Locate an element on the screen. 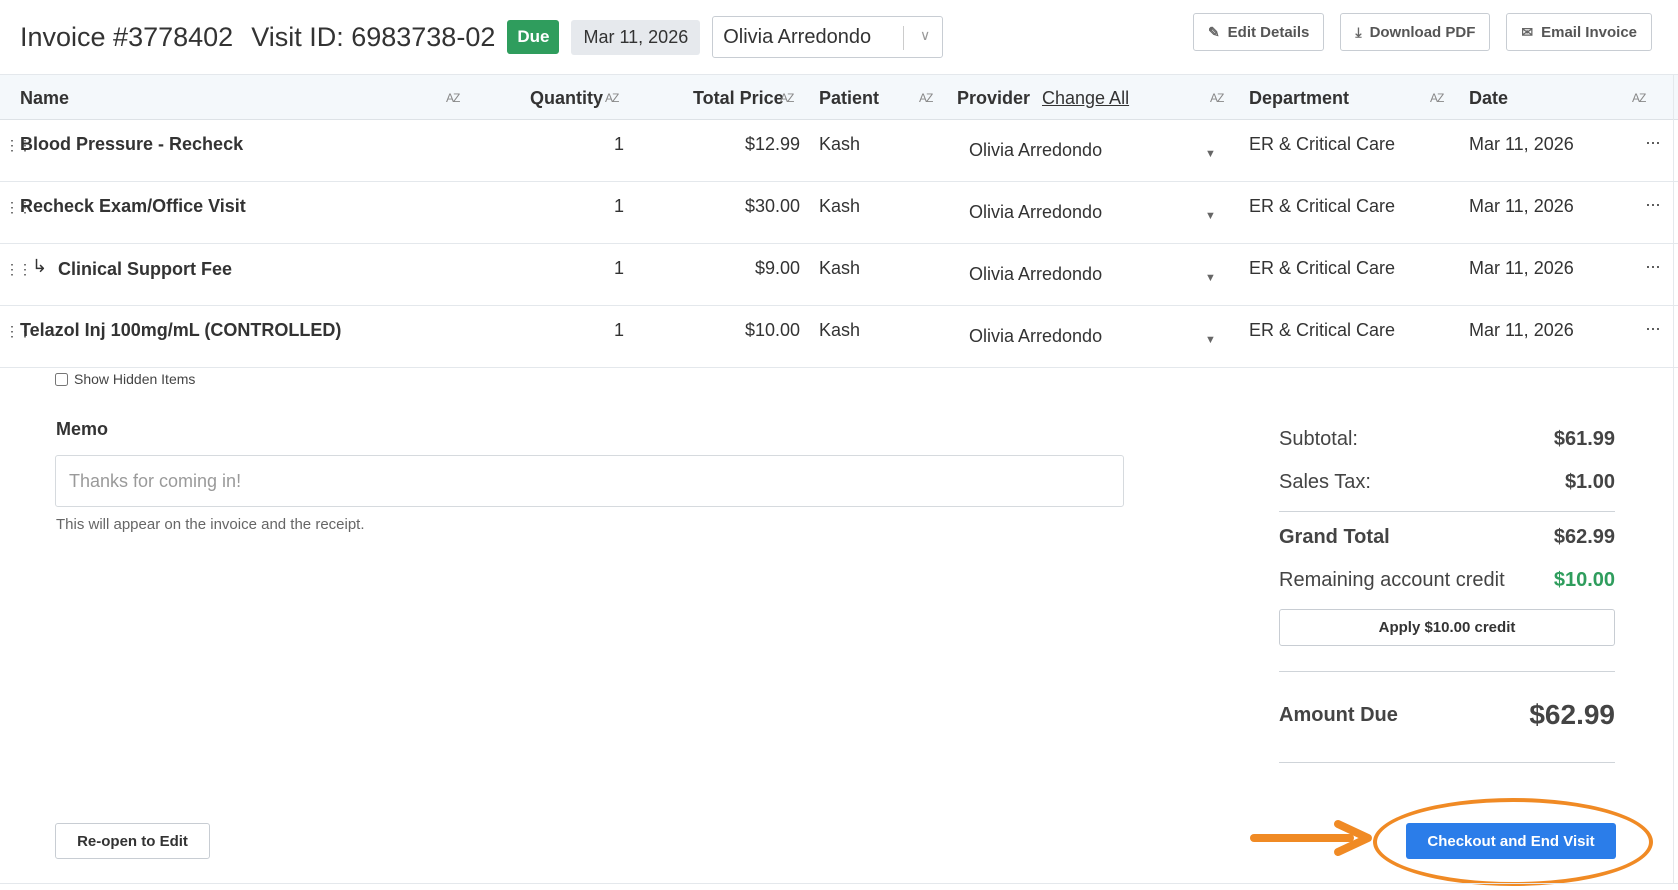 The height and width of the screenshot is (890, 1678). email-invoice-button: ✉ Email Invoice is located at coordinates (1579, 32).